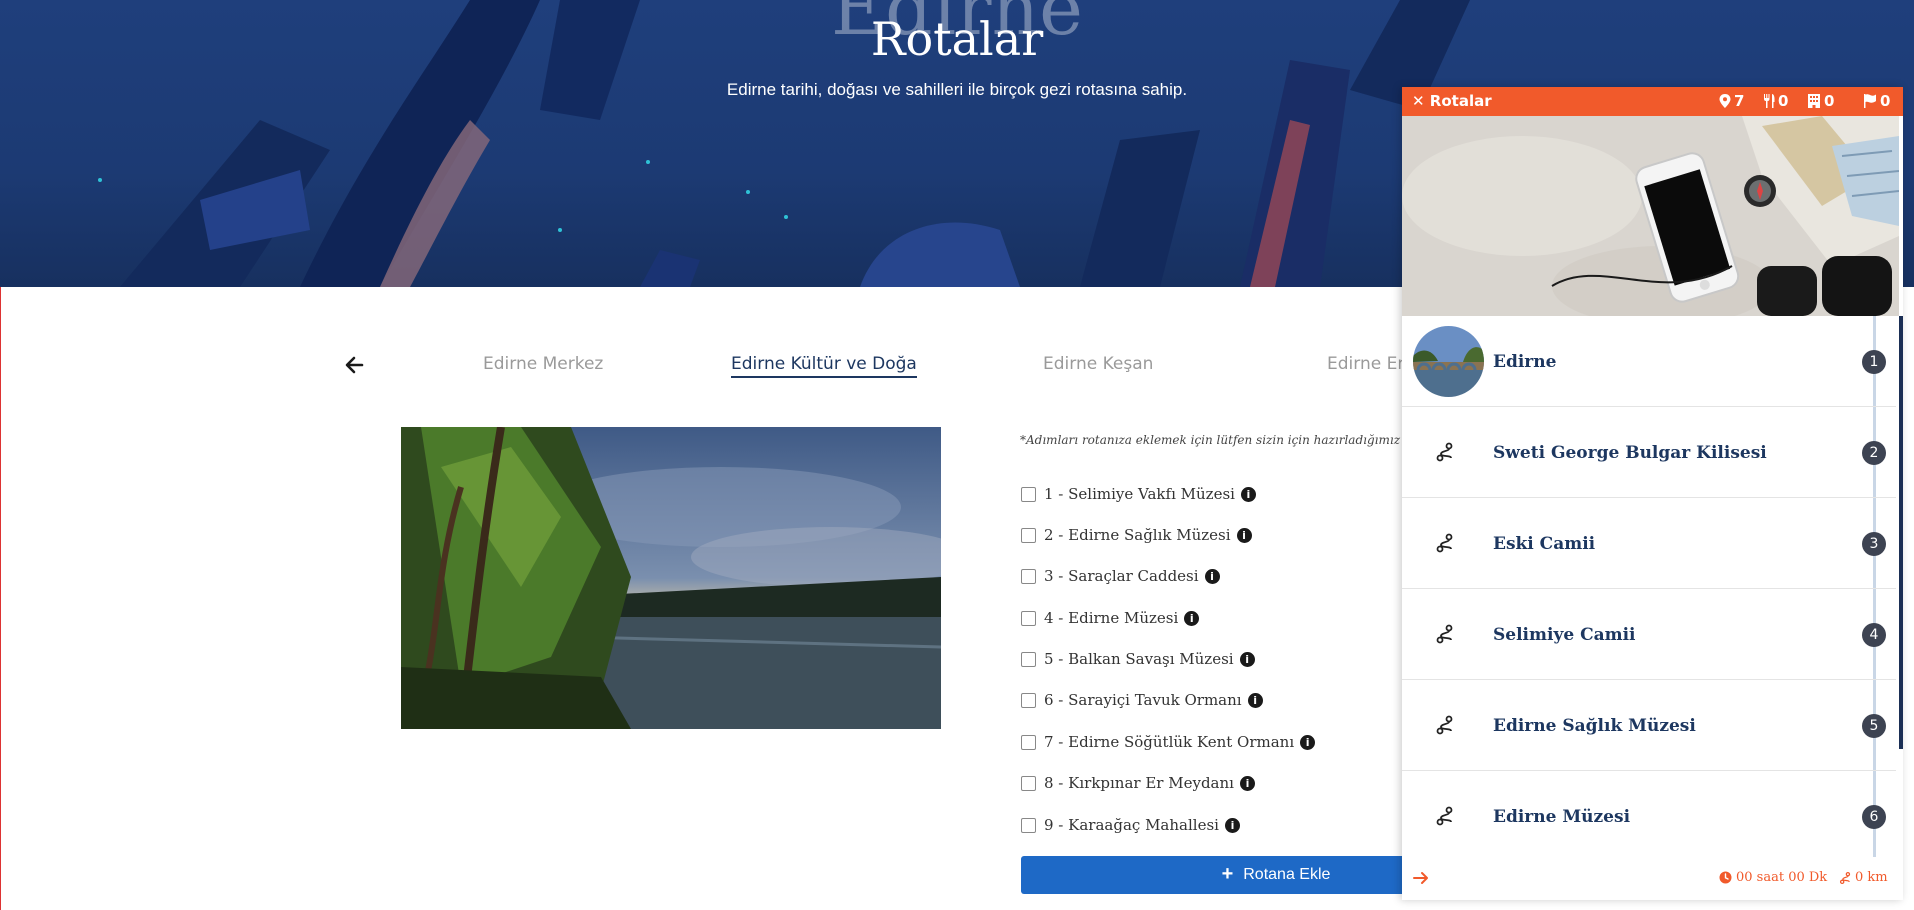  Describe the element at coordinates (1901, 532) in the screenshot. I see `panel-scrollbar` at that location.